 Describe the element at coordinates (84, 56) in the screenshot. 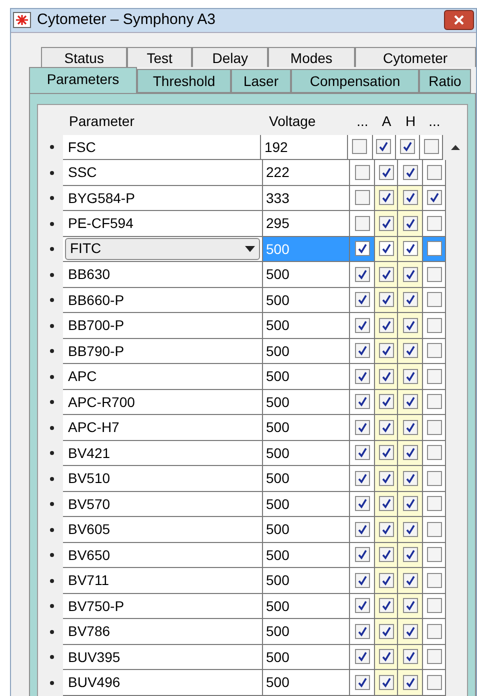

I see `tab: Status` at that location.